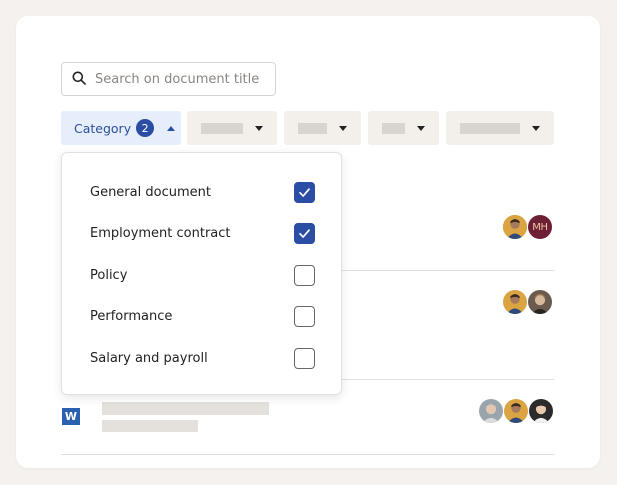 The height and width of the screenshot is (485, 617). What do you see at coordinates (540, 227) in the screenshot?
I see `avatar-initials: MH` at bounding box center [540, 227].